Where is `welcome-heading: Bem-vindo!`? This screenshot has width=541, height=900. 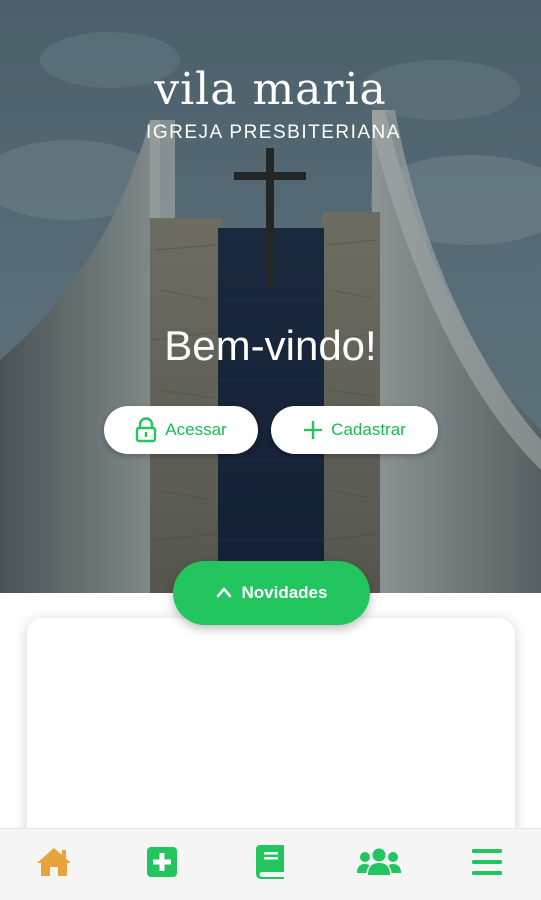 welcome-heading: Bem-vindo! is located at coordinates (270, 345).